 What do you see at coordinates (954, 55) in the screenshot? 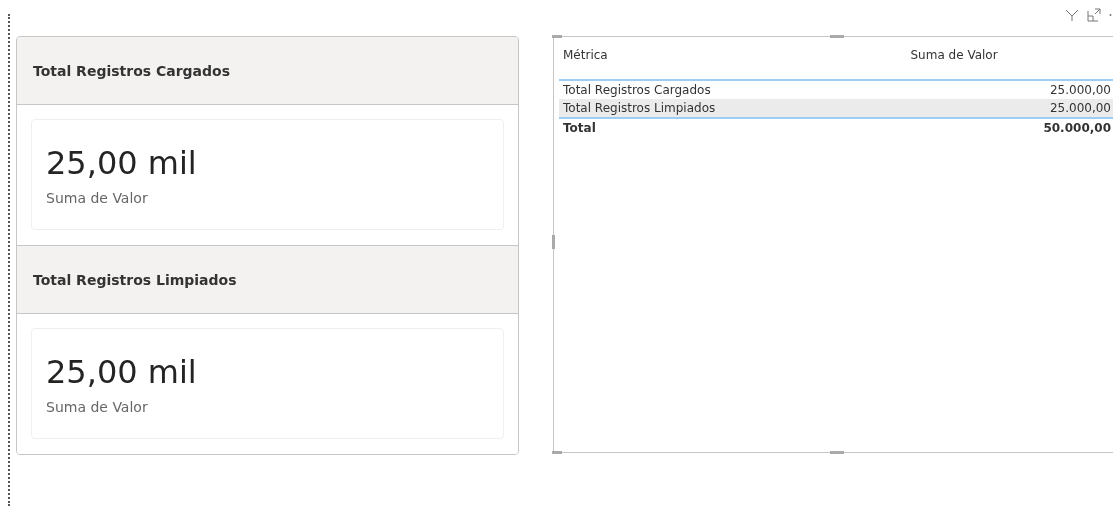
I see `column-header: Suma de Valor` at bounding box center [954, 55].